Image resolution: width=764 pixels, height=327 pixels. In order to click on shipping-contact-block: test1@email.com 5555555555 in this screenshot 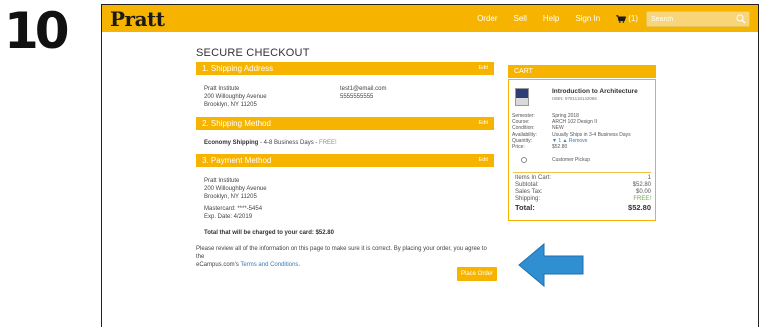, I will do `click(363, 93)`.